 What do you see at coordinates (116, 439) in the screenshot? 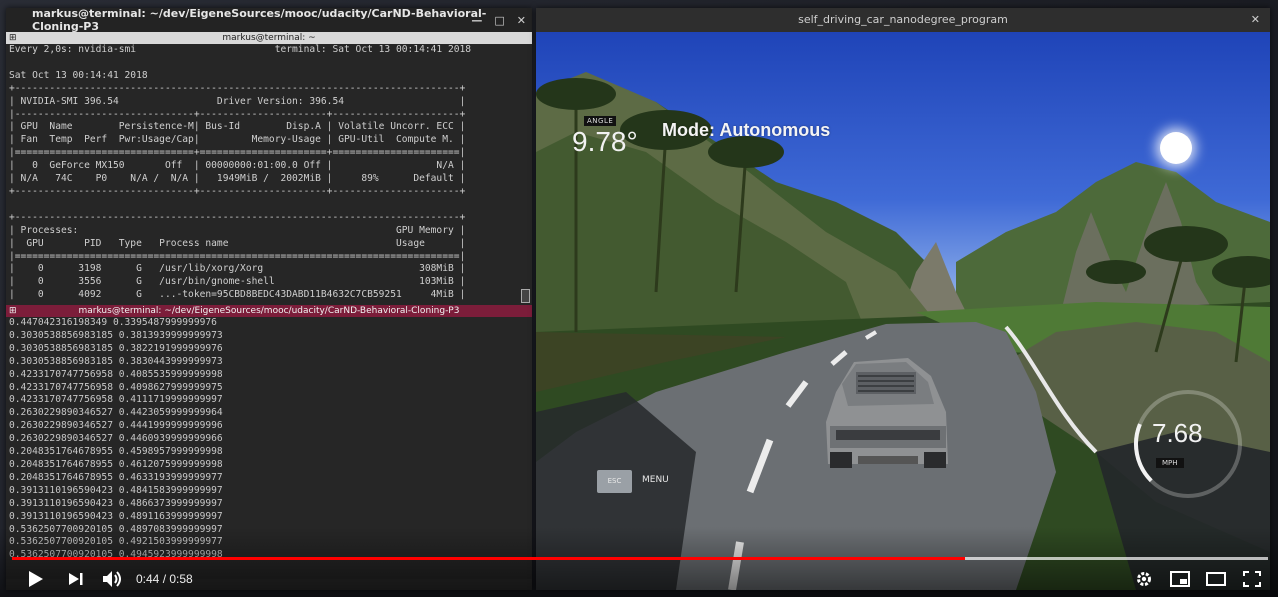
I see `terminal-line: 0.2630229890346527 0.4460939999999966` at bounding box center [116, 439].